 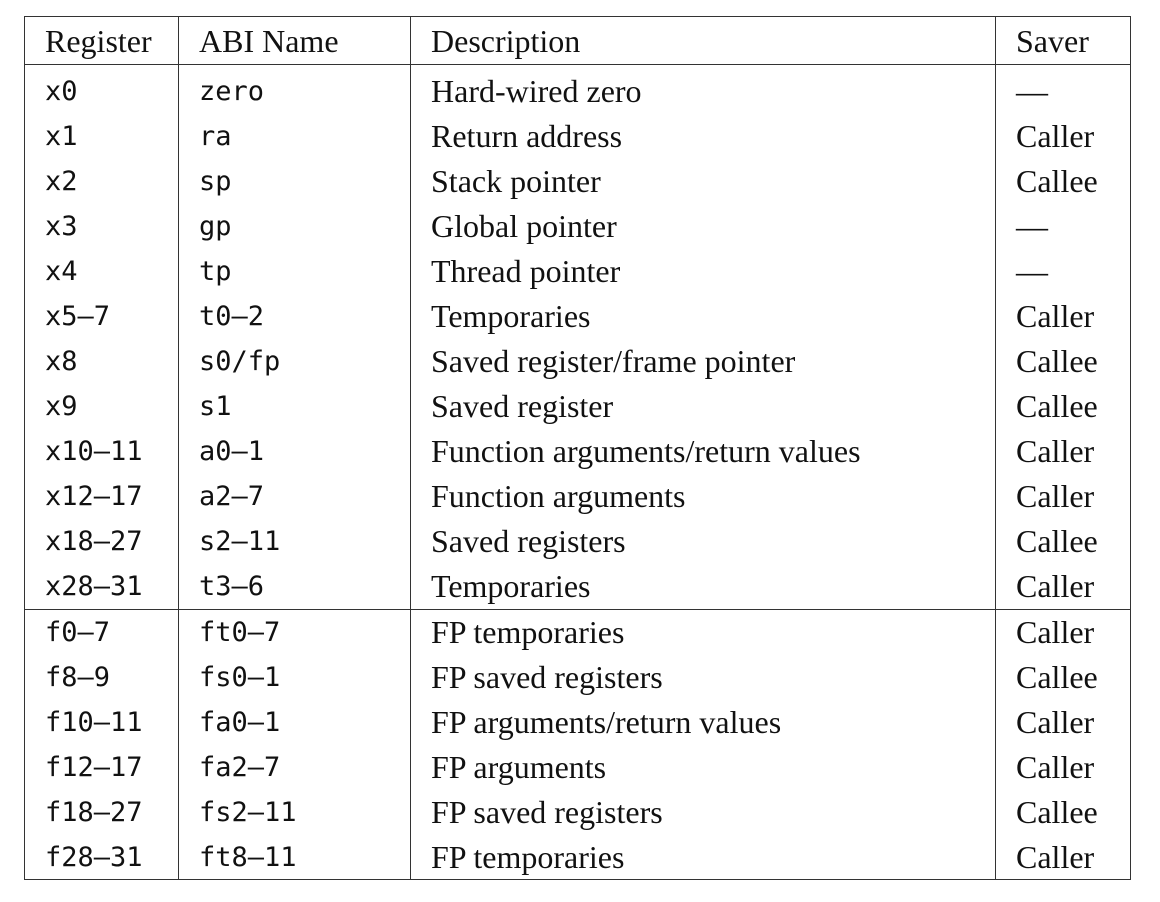 What do you see at coordinates (294, 857) in the screenshot?
I see `cell-abi-name: ft8–11` at bounding box center [294, 857].